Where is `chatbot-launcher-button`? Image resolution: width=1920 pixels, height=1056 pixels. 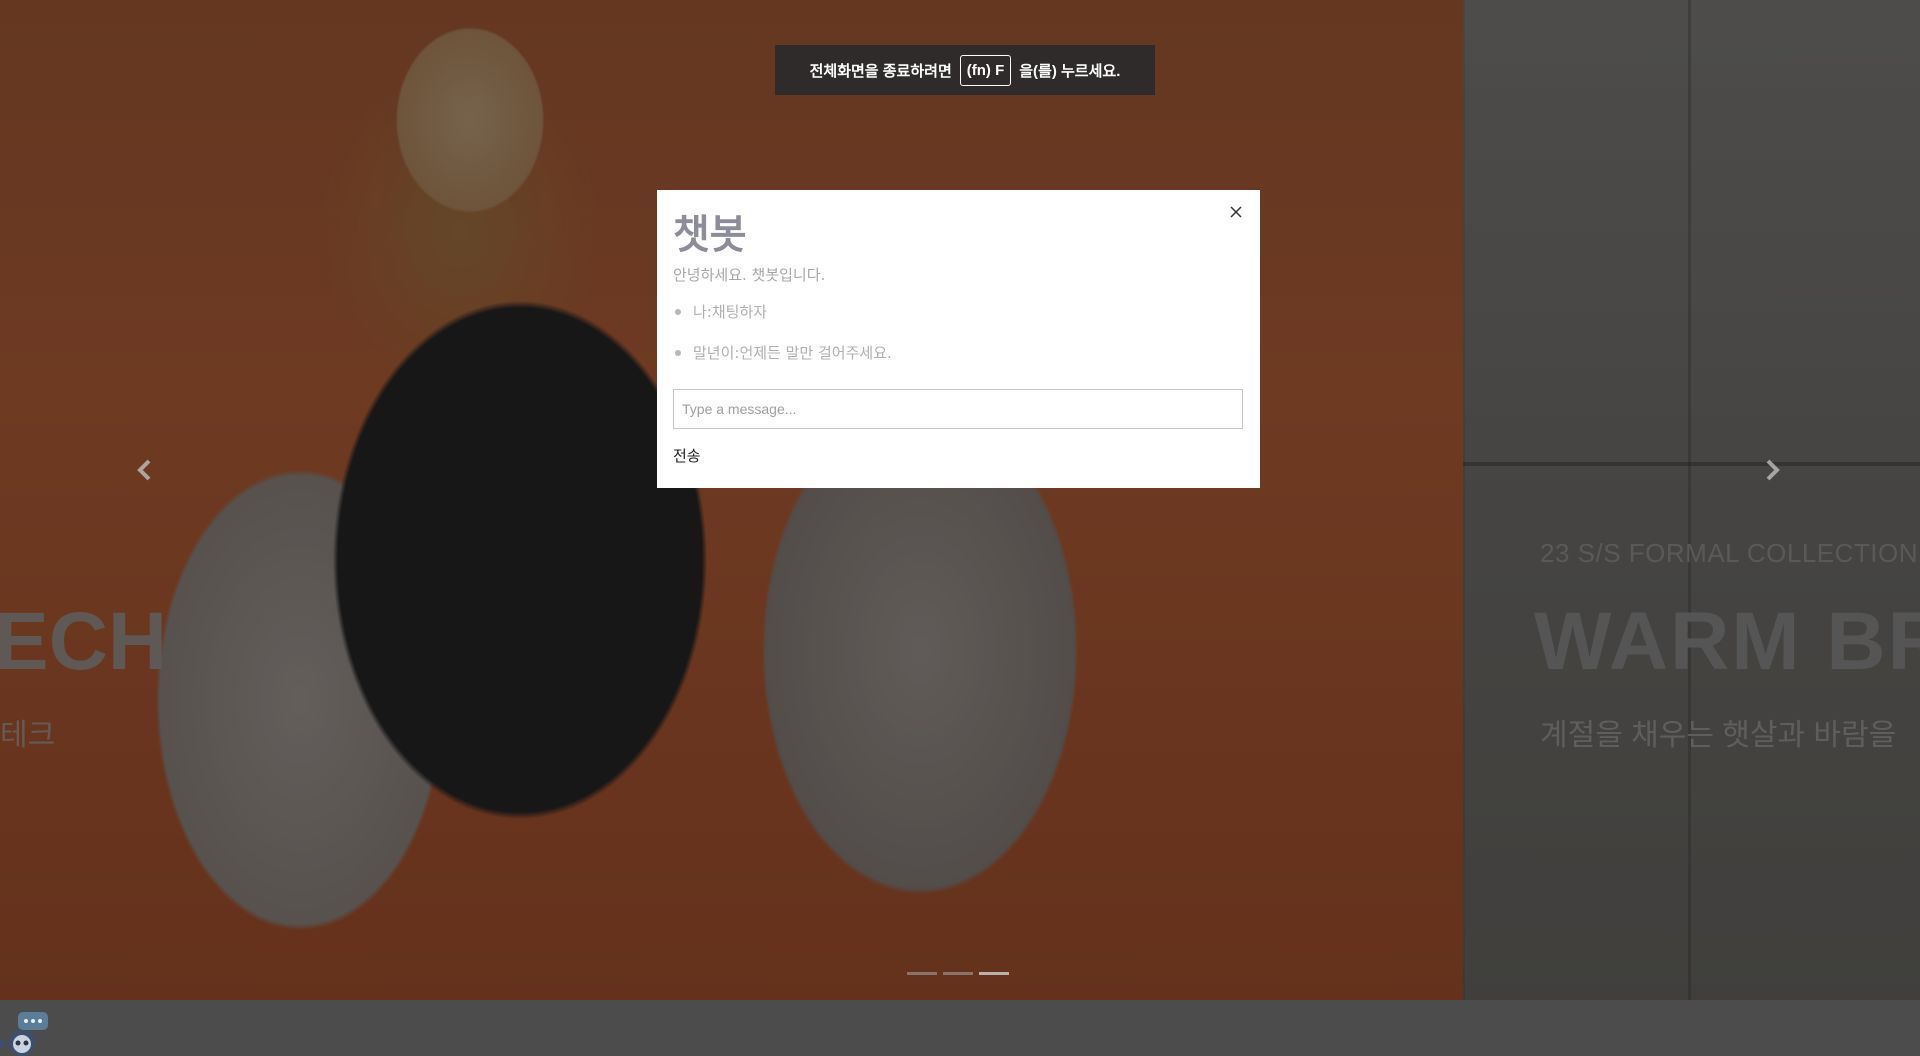
chatbot-launcher-button is located at coordinates (25, 1033).